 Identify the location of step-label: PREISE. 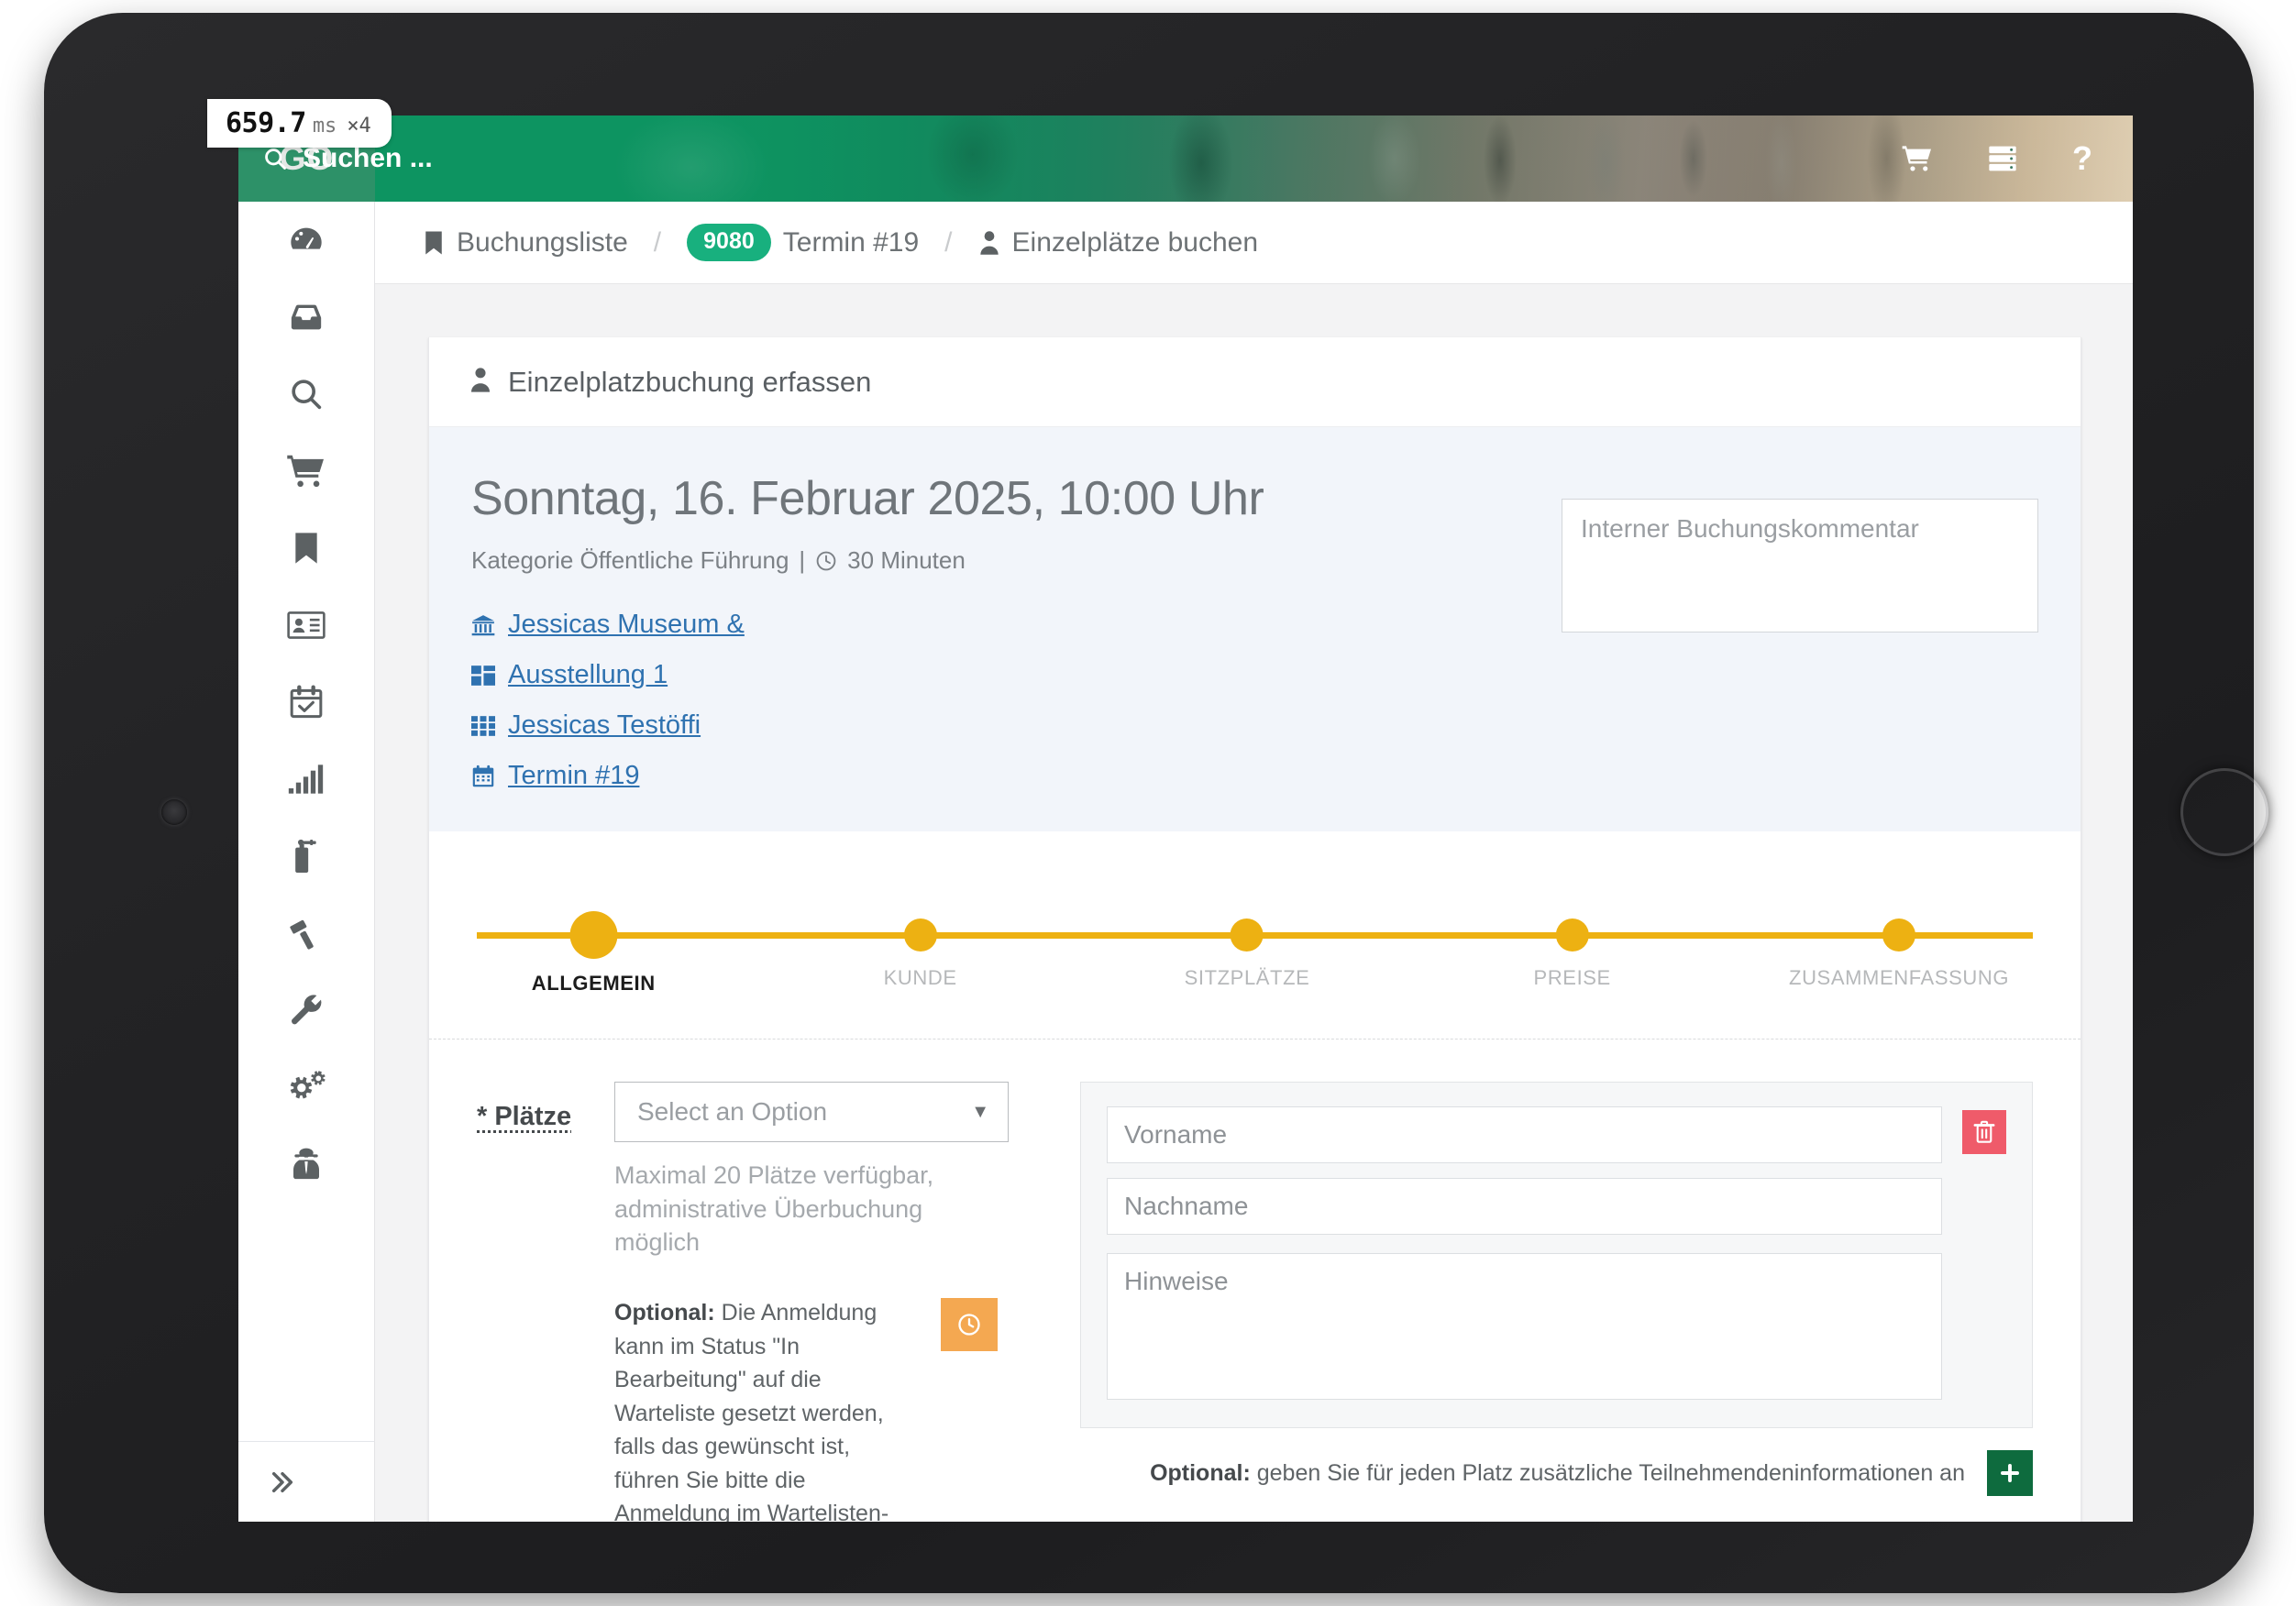
(1572, 977).